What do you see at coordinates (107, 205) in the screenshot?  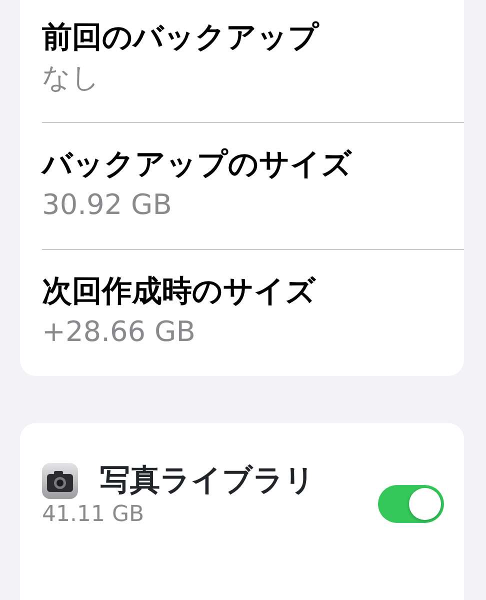 I see `info-value: 30.92 GB` at bounding box center [107, 205].